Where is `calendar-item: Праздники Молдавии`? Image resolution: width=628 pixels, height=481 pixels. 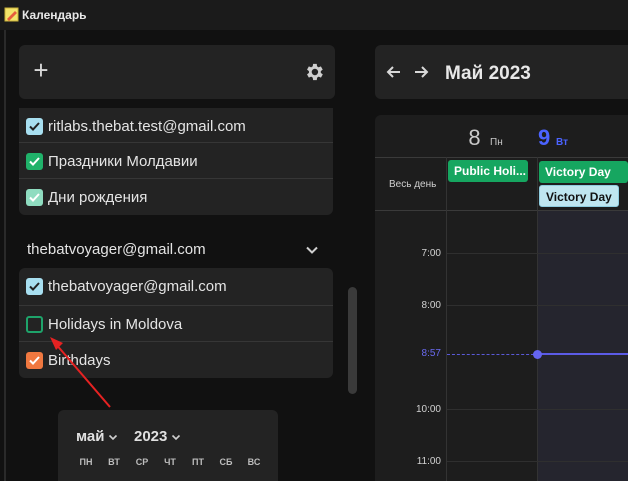
calendar-item: Праздники Молдавии is located at coordinates (176, 160).